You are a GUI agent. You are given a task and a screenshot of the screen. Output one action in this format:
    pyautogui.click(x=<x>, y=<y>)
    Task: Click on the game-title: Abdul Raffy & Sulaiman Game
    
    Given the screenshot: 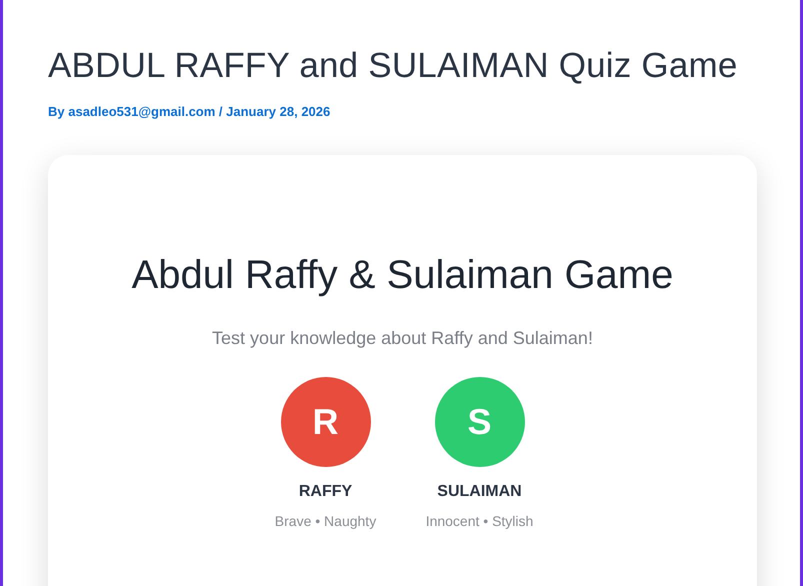 What is the action you would take?
    pyautogui.click(x=403, y=275)
    